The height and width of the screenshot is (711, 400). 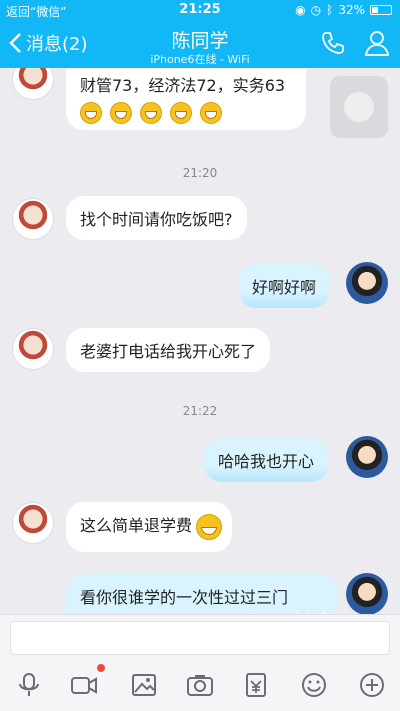 I want to click on message-bubble-left: 这么简单退学费, so click(x=149, y=527).